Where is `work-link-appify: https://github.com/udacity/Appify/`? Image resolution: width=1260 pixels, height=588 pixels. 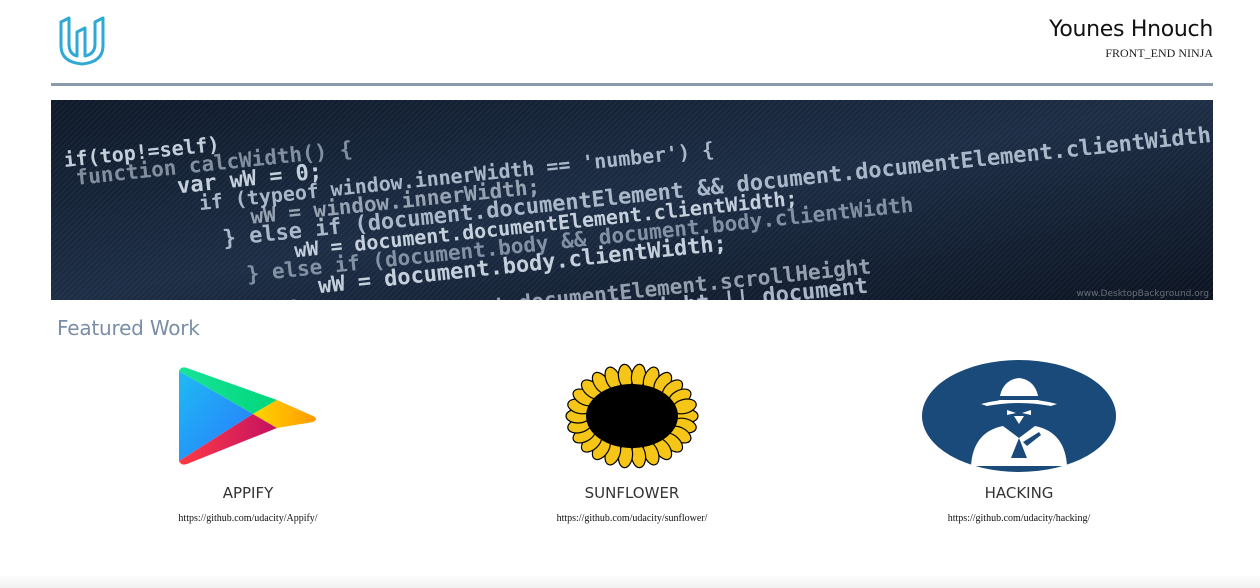
work-link-appify: https://github.com/udacity/Appify/ is located at coordinates (247, 518).